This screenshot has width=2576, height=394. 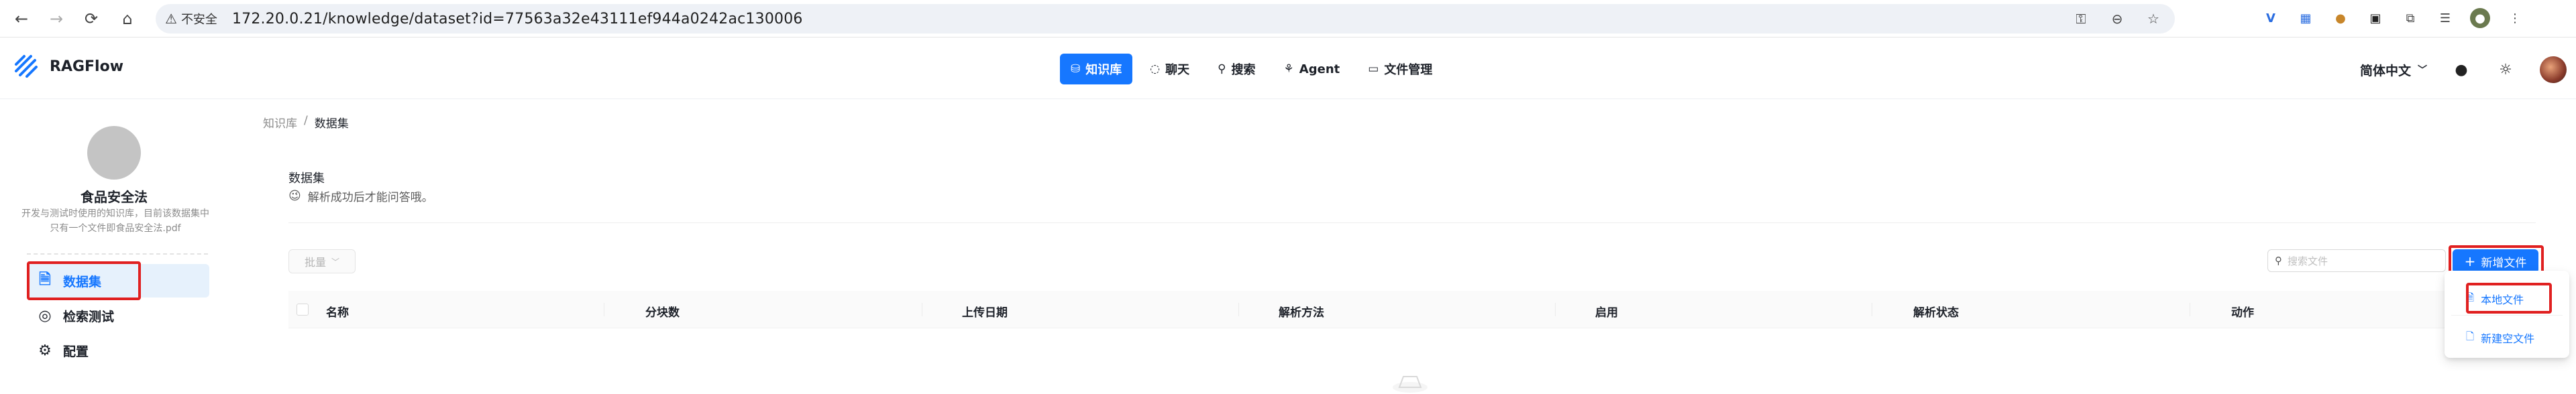 I want to click on new-file-icon: 🗋, so click(x=2470, y=336).